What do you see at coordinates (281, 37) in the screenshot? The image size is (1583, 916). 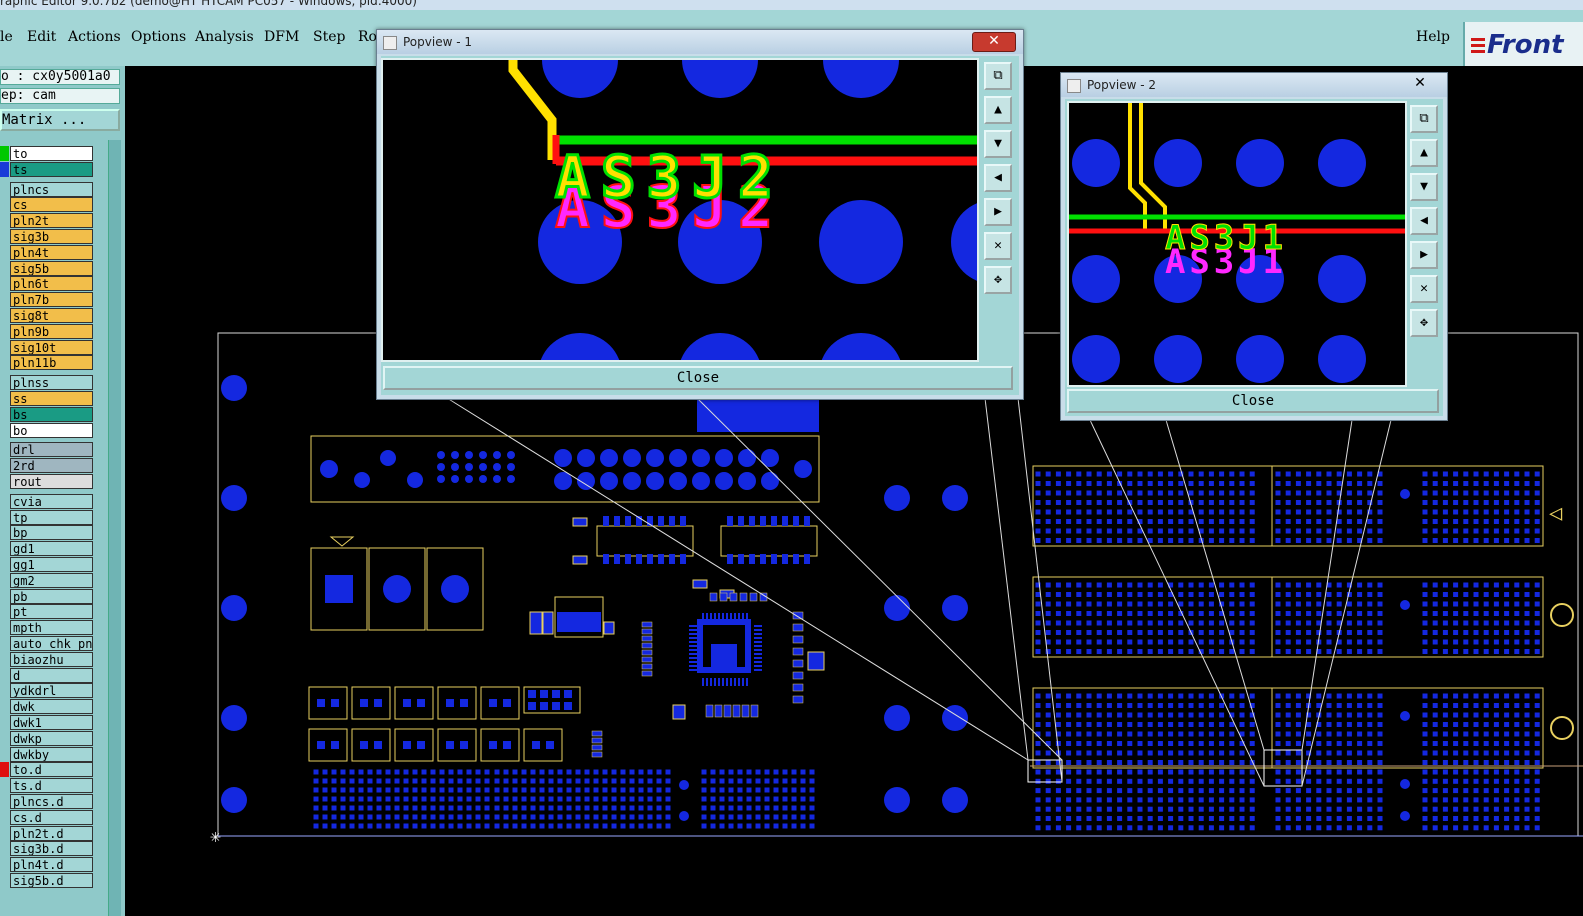 I see `menu-dfm: DFM` at bounding box center [281, 37].